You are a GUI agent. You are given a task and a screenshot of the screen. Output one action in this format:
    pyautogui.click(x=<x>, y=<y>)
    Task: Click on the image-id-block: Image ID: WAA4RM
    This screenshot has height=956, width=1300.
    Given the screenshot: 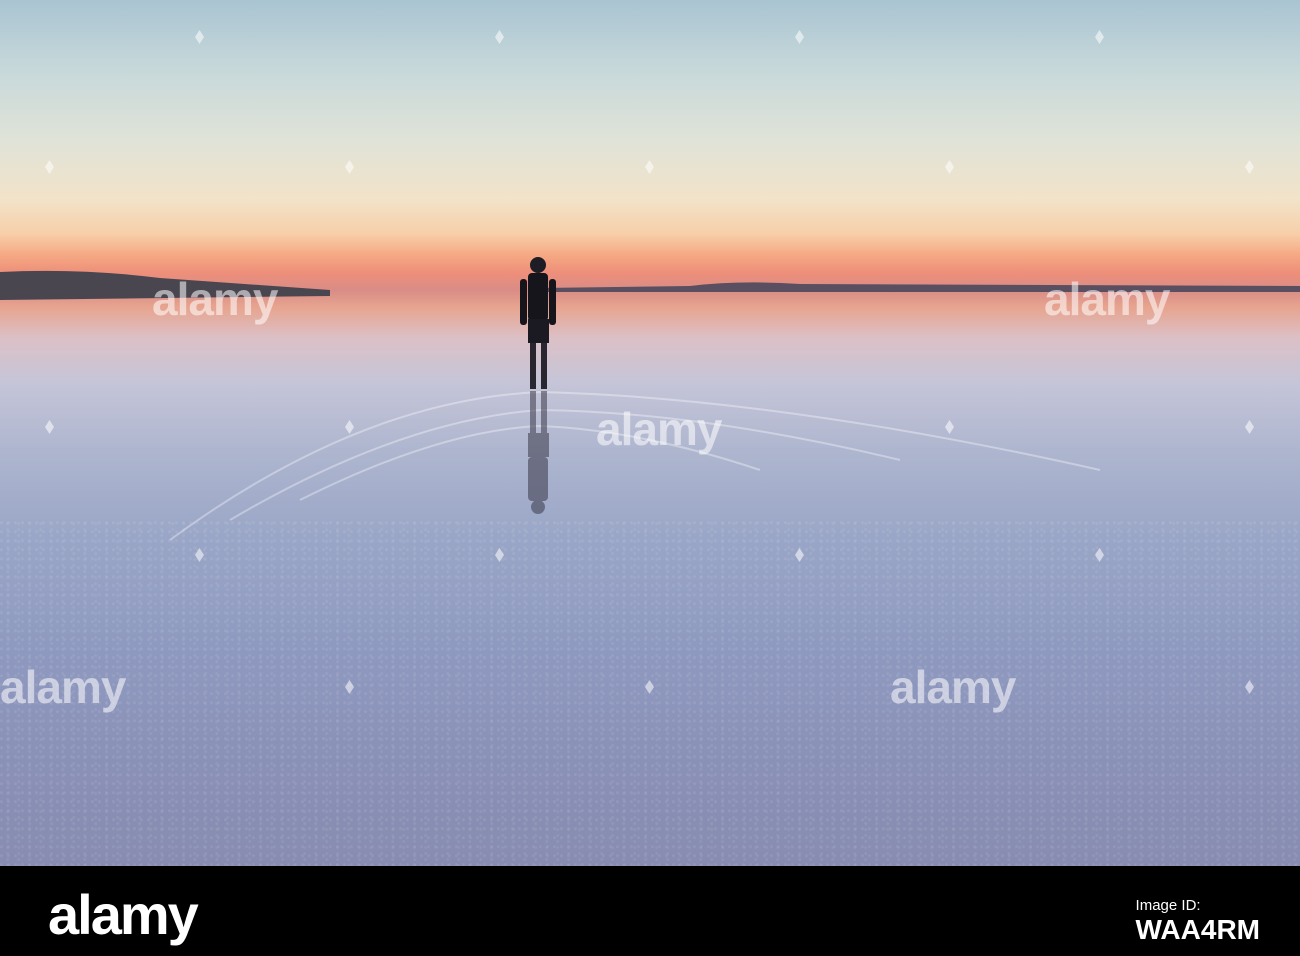 What is the action you would take?
    pyautogui.click(x=1198, y=921)
    